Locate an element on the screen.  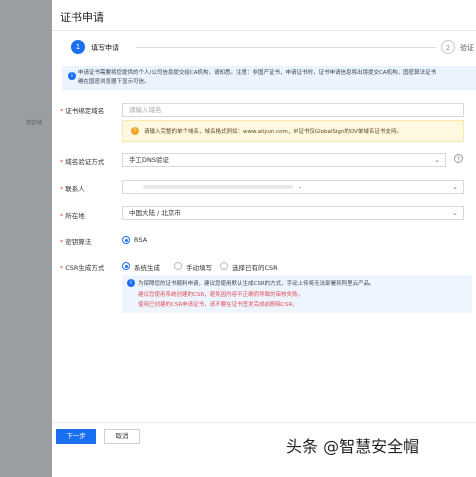
backdrop-text: 绑定域 is located at coordinates (34, 123).